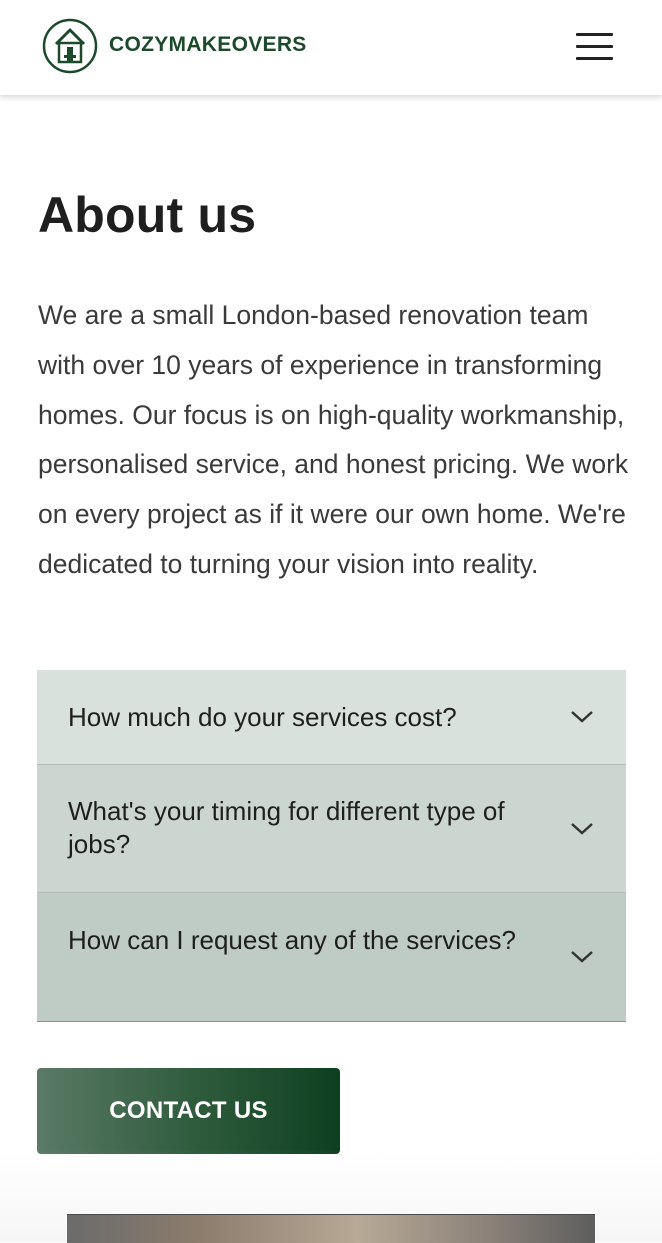 This screenshot has height=1243, width=662. What do you see at coordinates (147, 215) in the screenshot?
I see `page-title: About us` at bounding box center [147, 215].